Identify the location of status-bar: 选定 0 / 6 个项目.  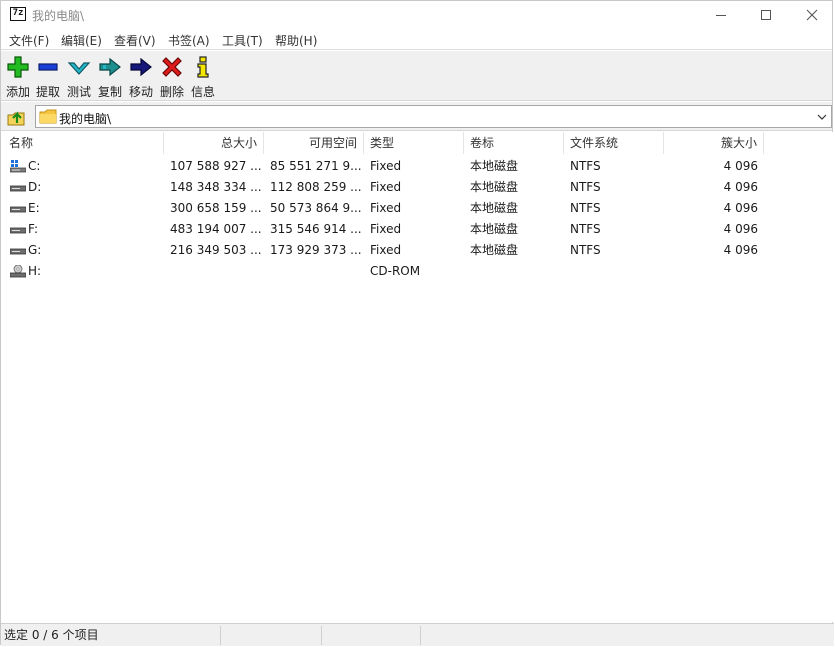
(417, 634).